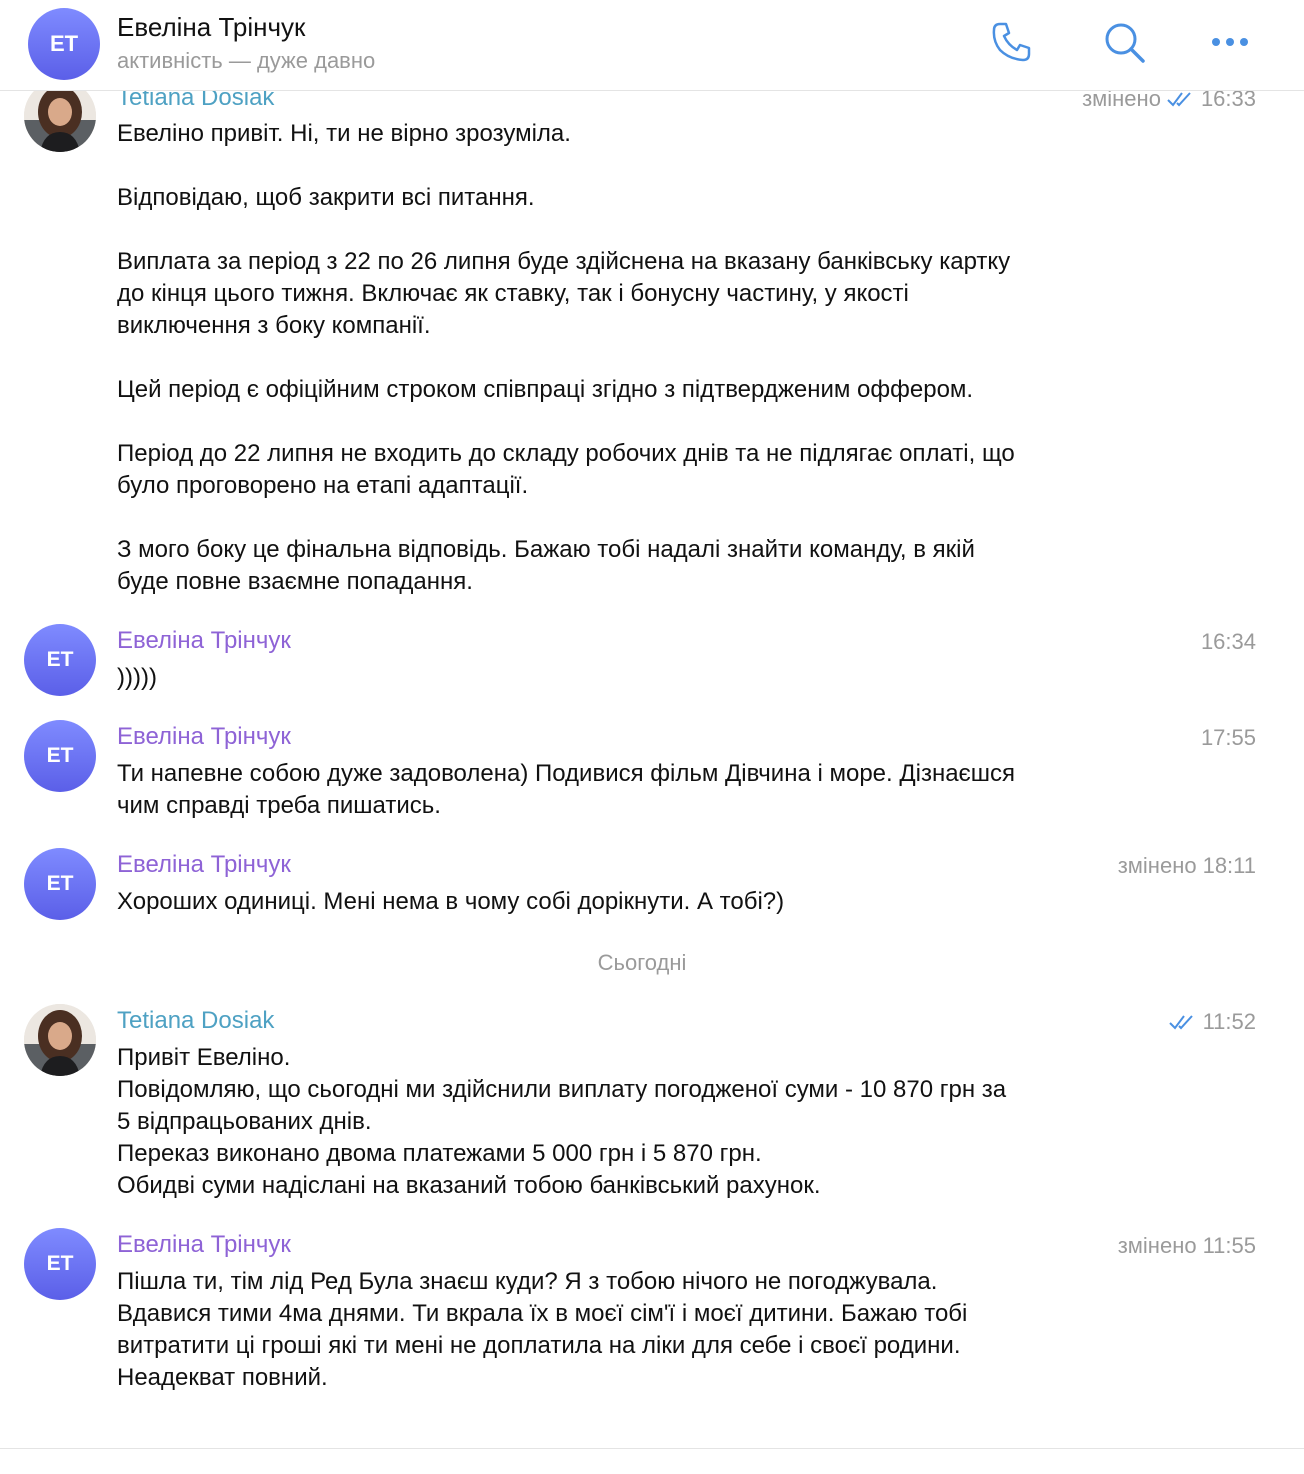 This screenshot has width=1304, height=1474. I want to click on composer-divider, so click(652, 1448).